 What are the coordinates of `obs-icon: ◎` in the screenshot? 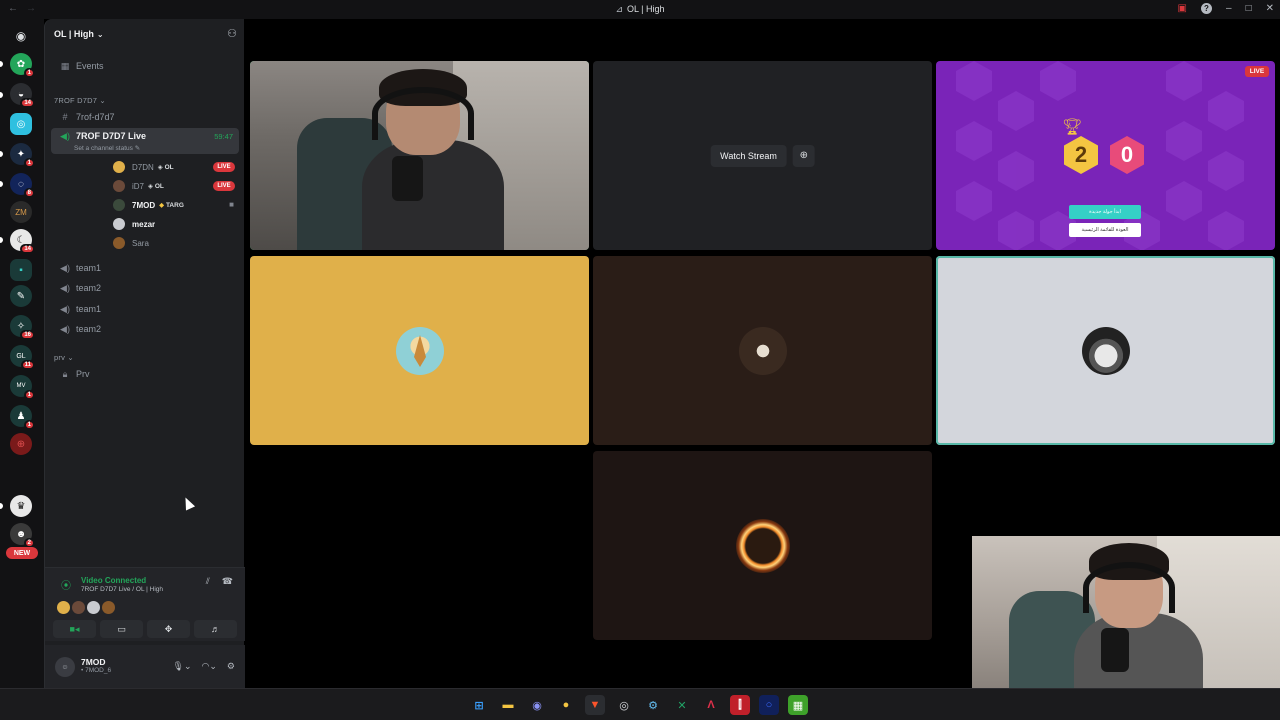 It's located at (624, 705).